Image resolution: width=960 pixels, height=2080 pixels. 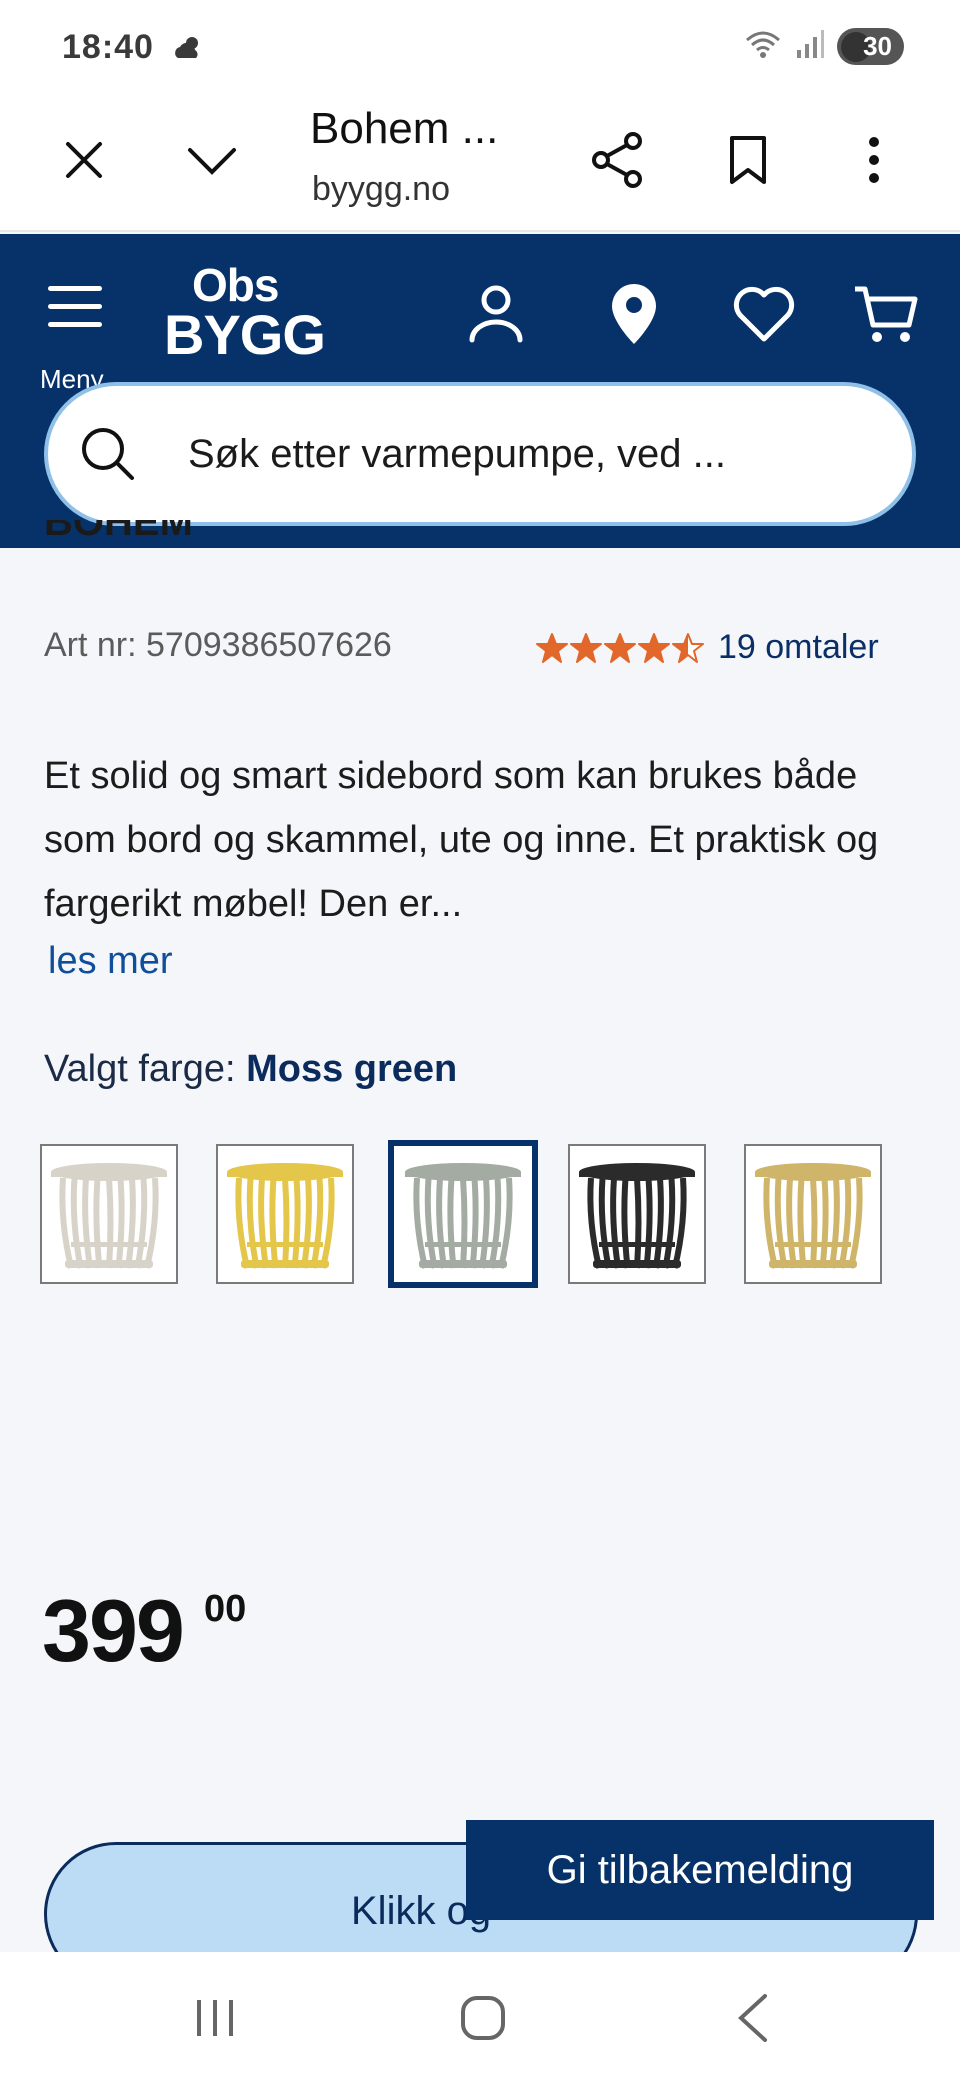 What do you see at coordinates (688, 647) in the screenshot?
I see `star-half-icon` at bounding box center [688, 647].